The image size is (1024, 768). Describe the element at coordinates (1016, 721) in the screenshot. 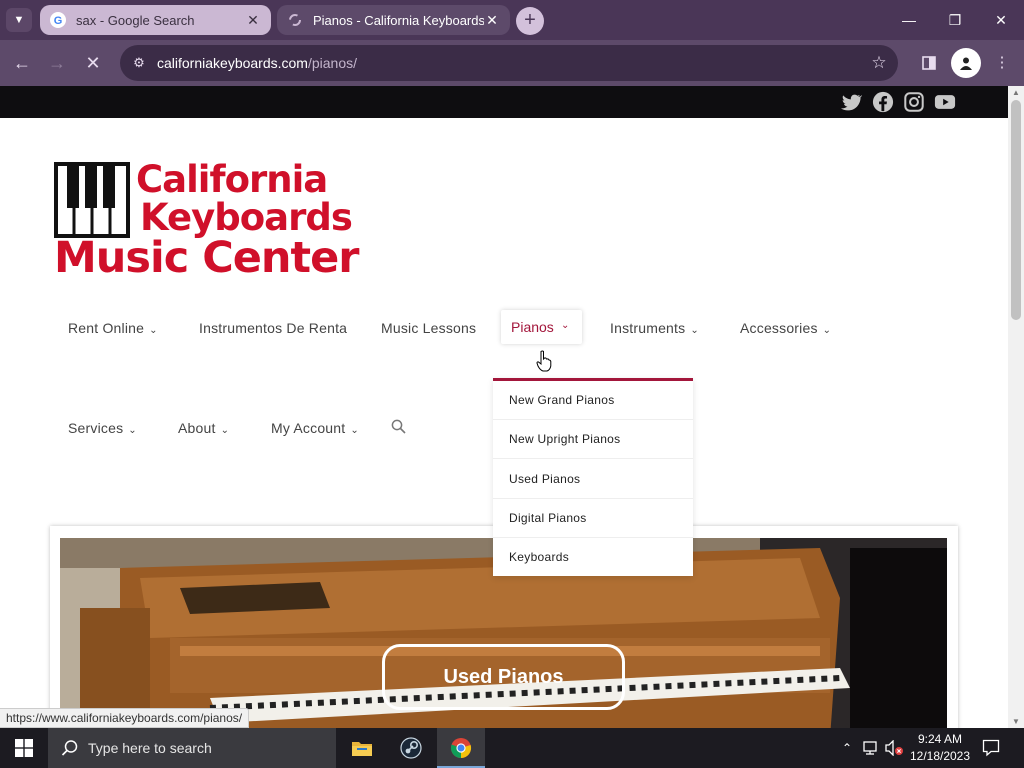

I see `scroll-down-icon: ▼` at that location.